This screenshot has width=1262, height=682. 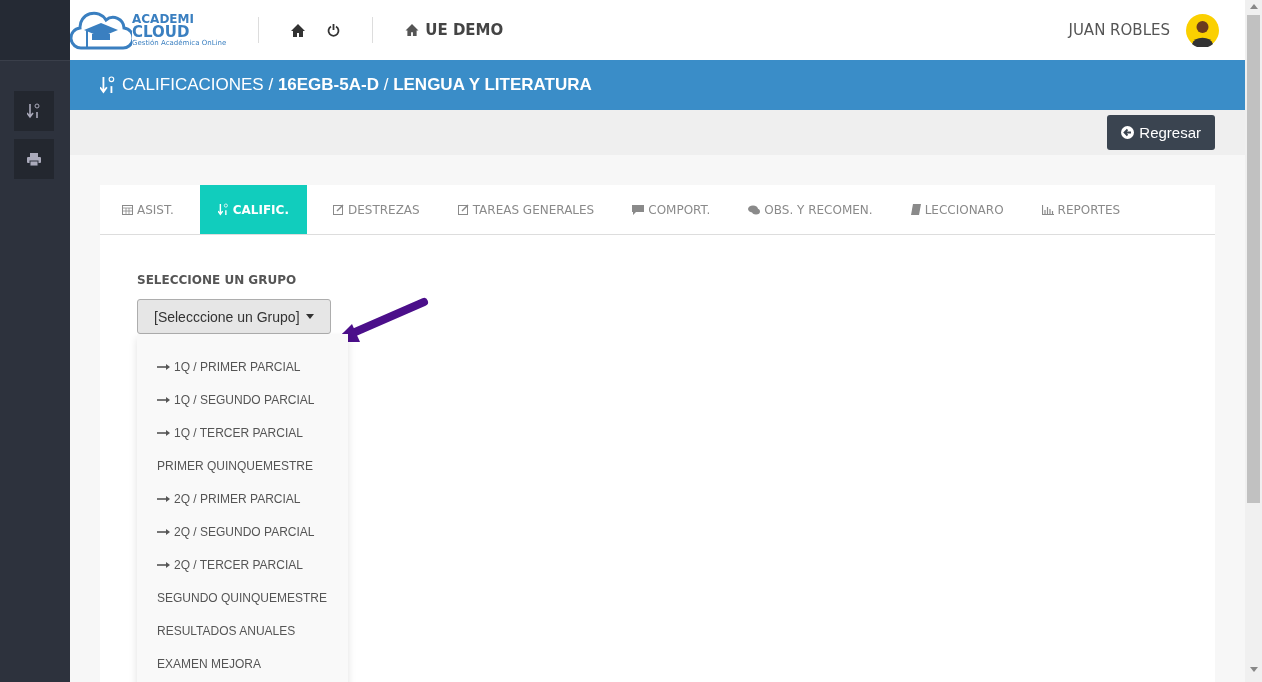 What do you see at coordinates (242, 498) in the screenshot?
I see `menu-item: 2Q / PRIMER PARCIAL` at bounding box center [242, 498].